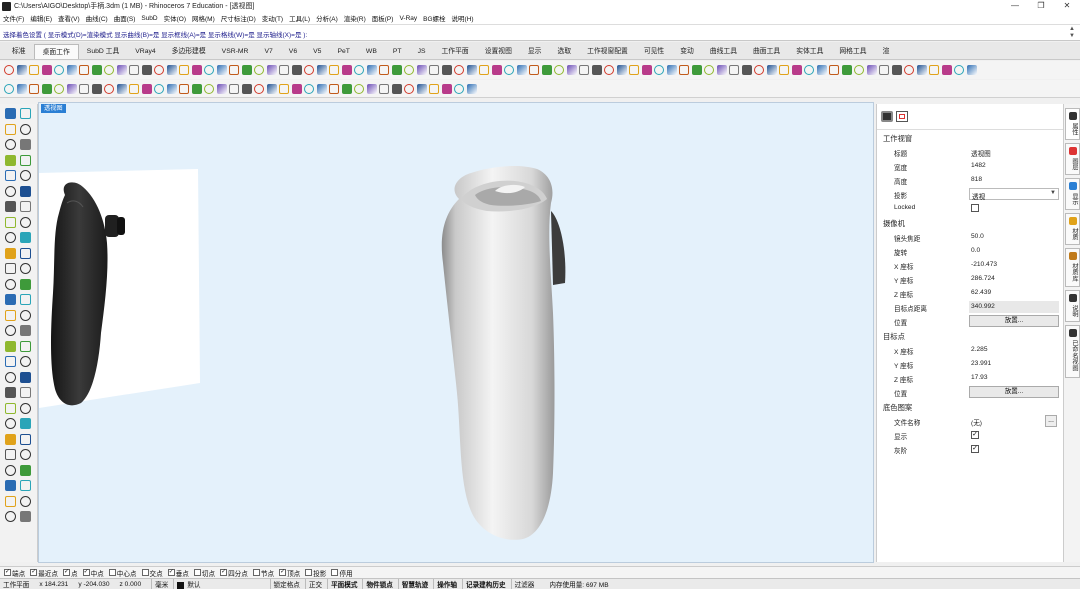 This screenshot has width=1080, height=589. Describe the element at coordinates (484, 584) in the screenshot. I see `status-toggle: 记录建构历史` at that location.